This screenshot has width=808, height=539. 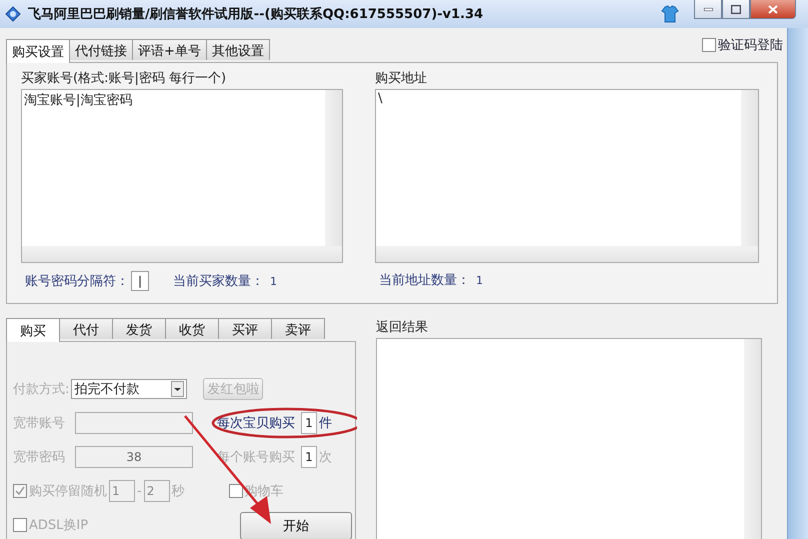 What do you see at coordinates (256, 14) in the screenshot?
I see `window-title: 飞马阿里巴巴刷销量/刷信誉软件试用版--(购买联系QQ:617555507)-v1.34` at bounding box center [256, 14].